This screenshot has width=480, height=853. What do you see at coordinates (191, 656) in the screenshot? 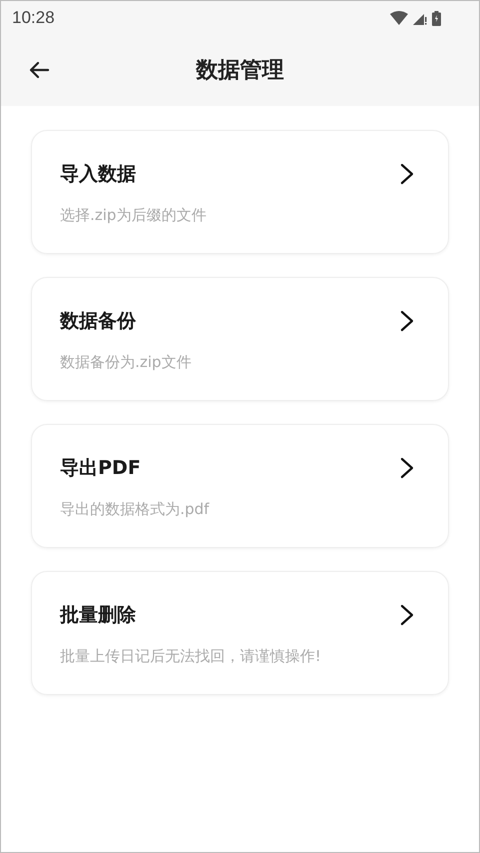
I see `card-description: 批量上传日记后无法找回，请谨慎操作!` at bounding box center [191, 656].